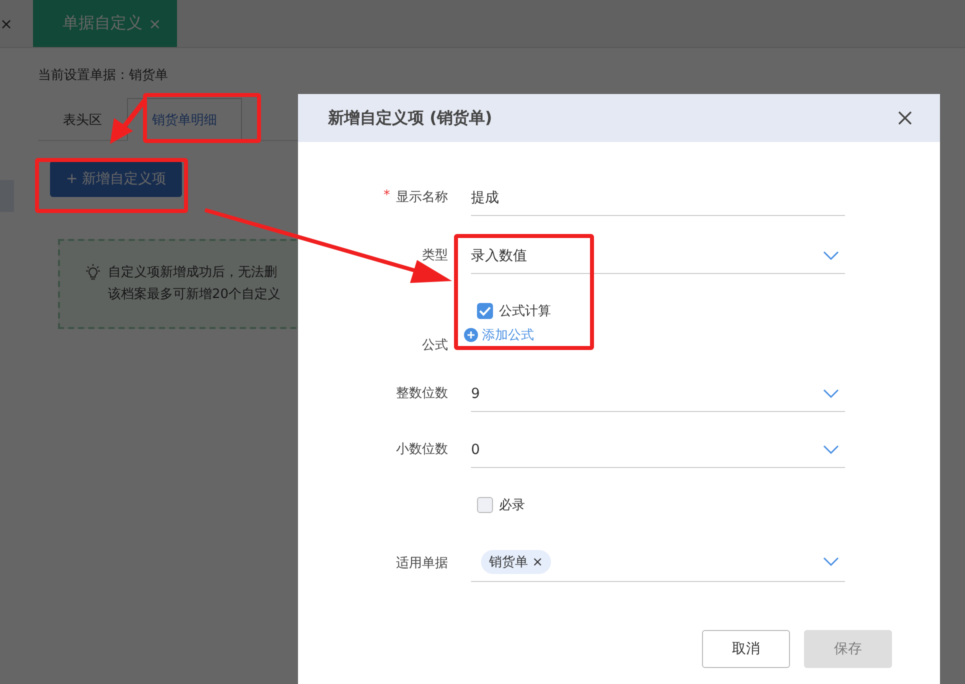 This screenshot has width=965, height=684. What do you see at coordinates (658, 450) in the screenshot?
I see `select-field: 0` at bounding box center [658, 450].